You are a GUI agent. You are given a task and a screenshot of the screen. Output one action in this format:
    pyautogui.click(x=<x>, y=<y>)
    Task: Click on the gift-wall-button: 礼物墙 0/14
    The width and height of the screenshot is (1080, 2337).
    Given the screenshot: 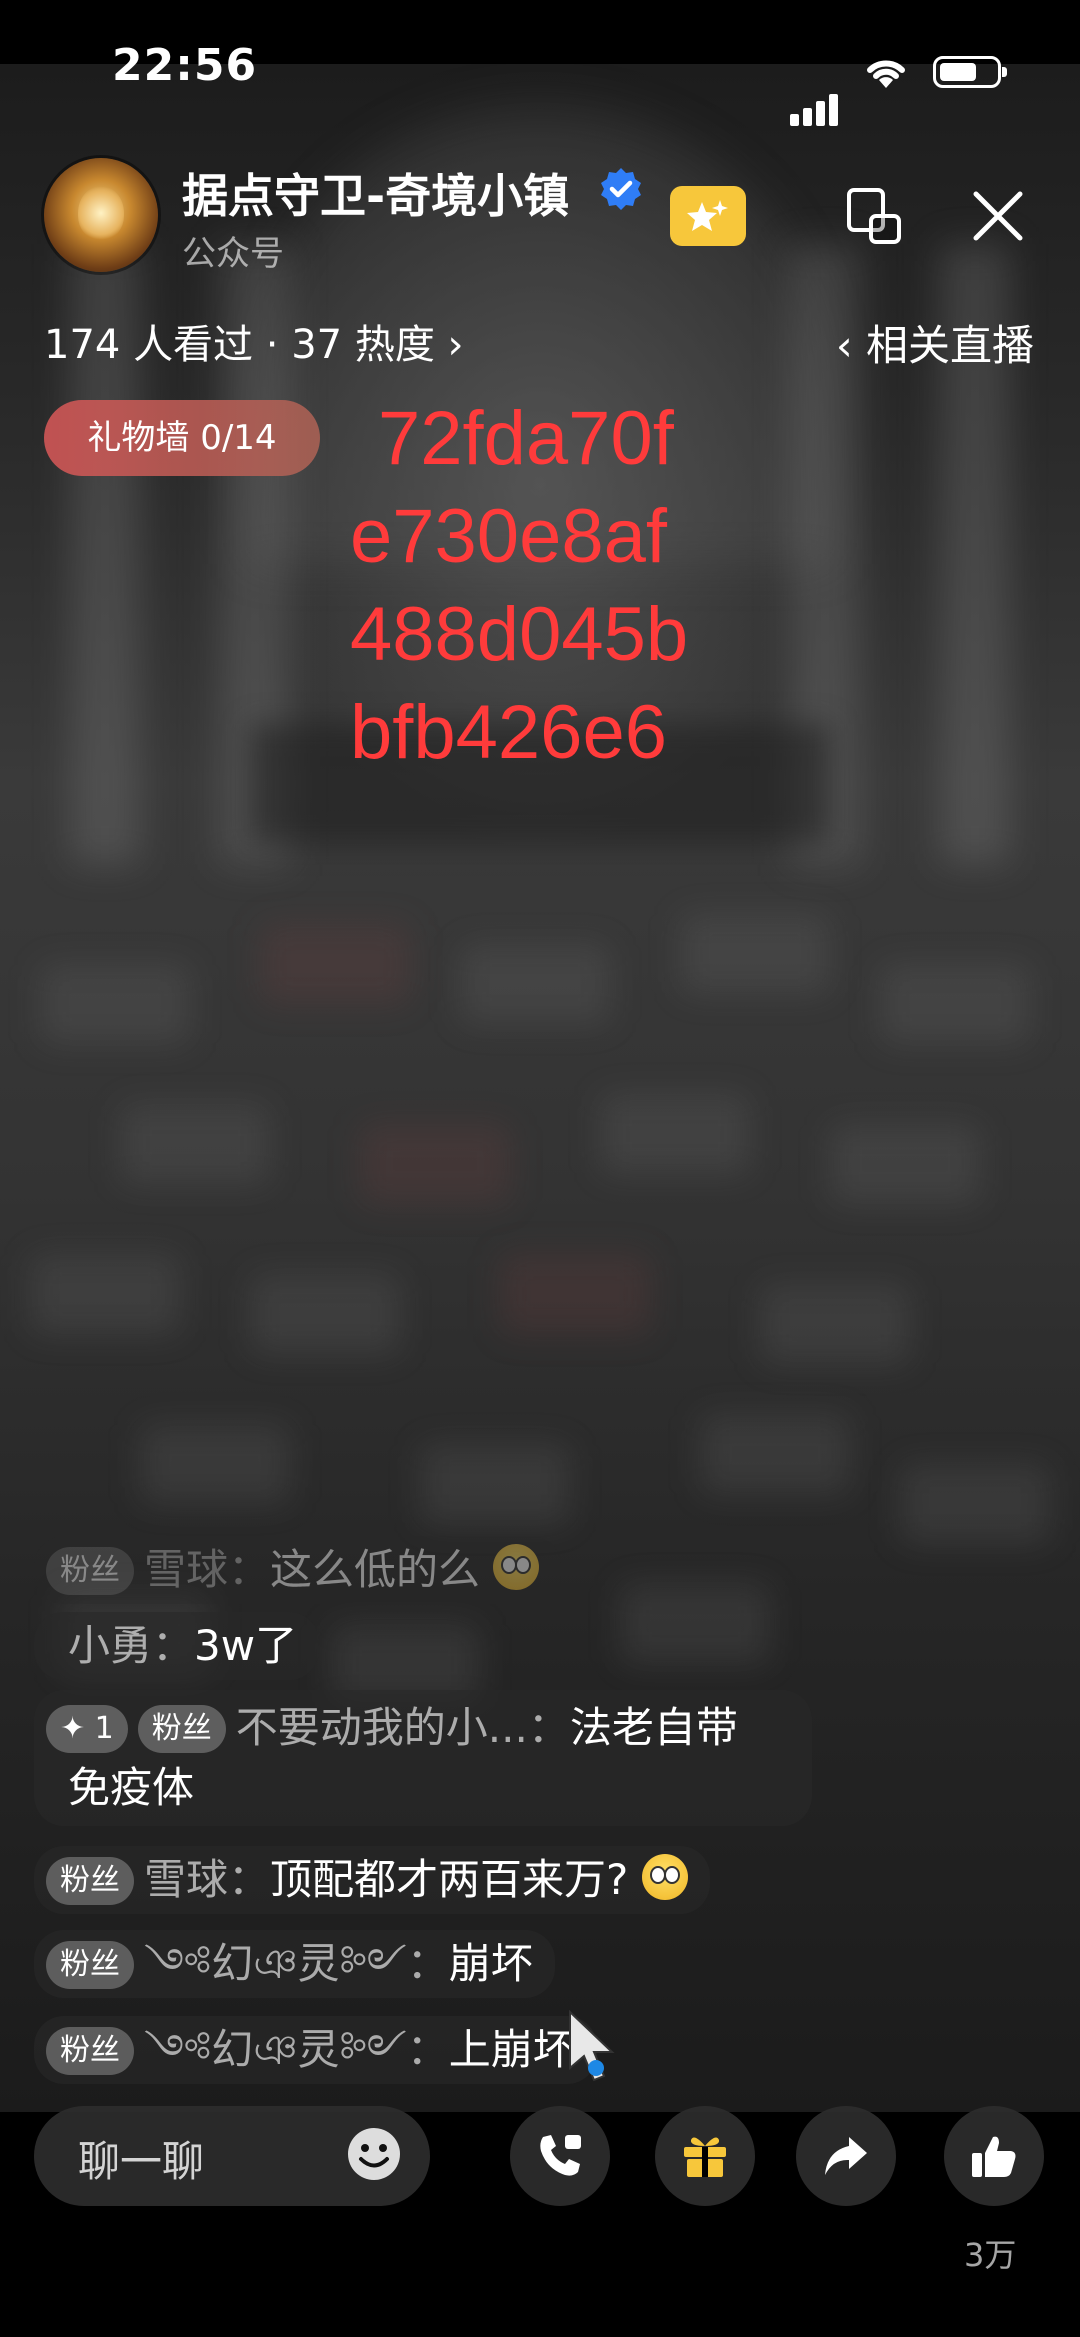 What is the action you would take?
    pyautogui.click(x=182, y=438)
    